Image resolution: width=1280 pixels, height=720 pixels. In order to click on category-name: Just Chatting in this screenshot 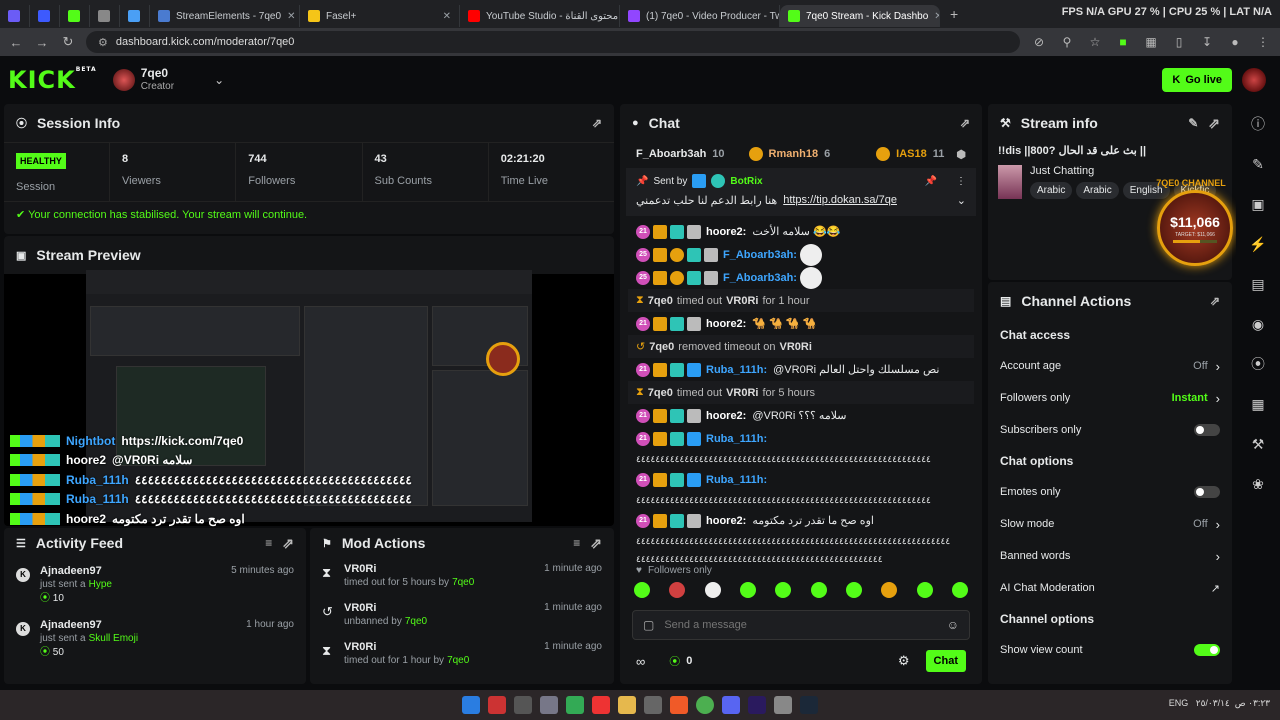, I will do `click(1123, 171)`.